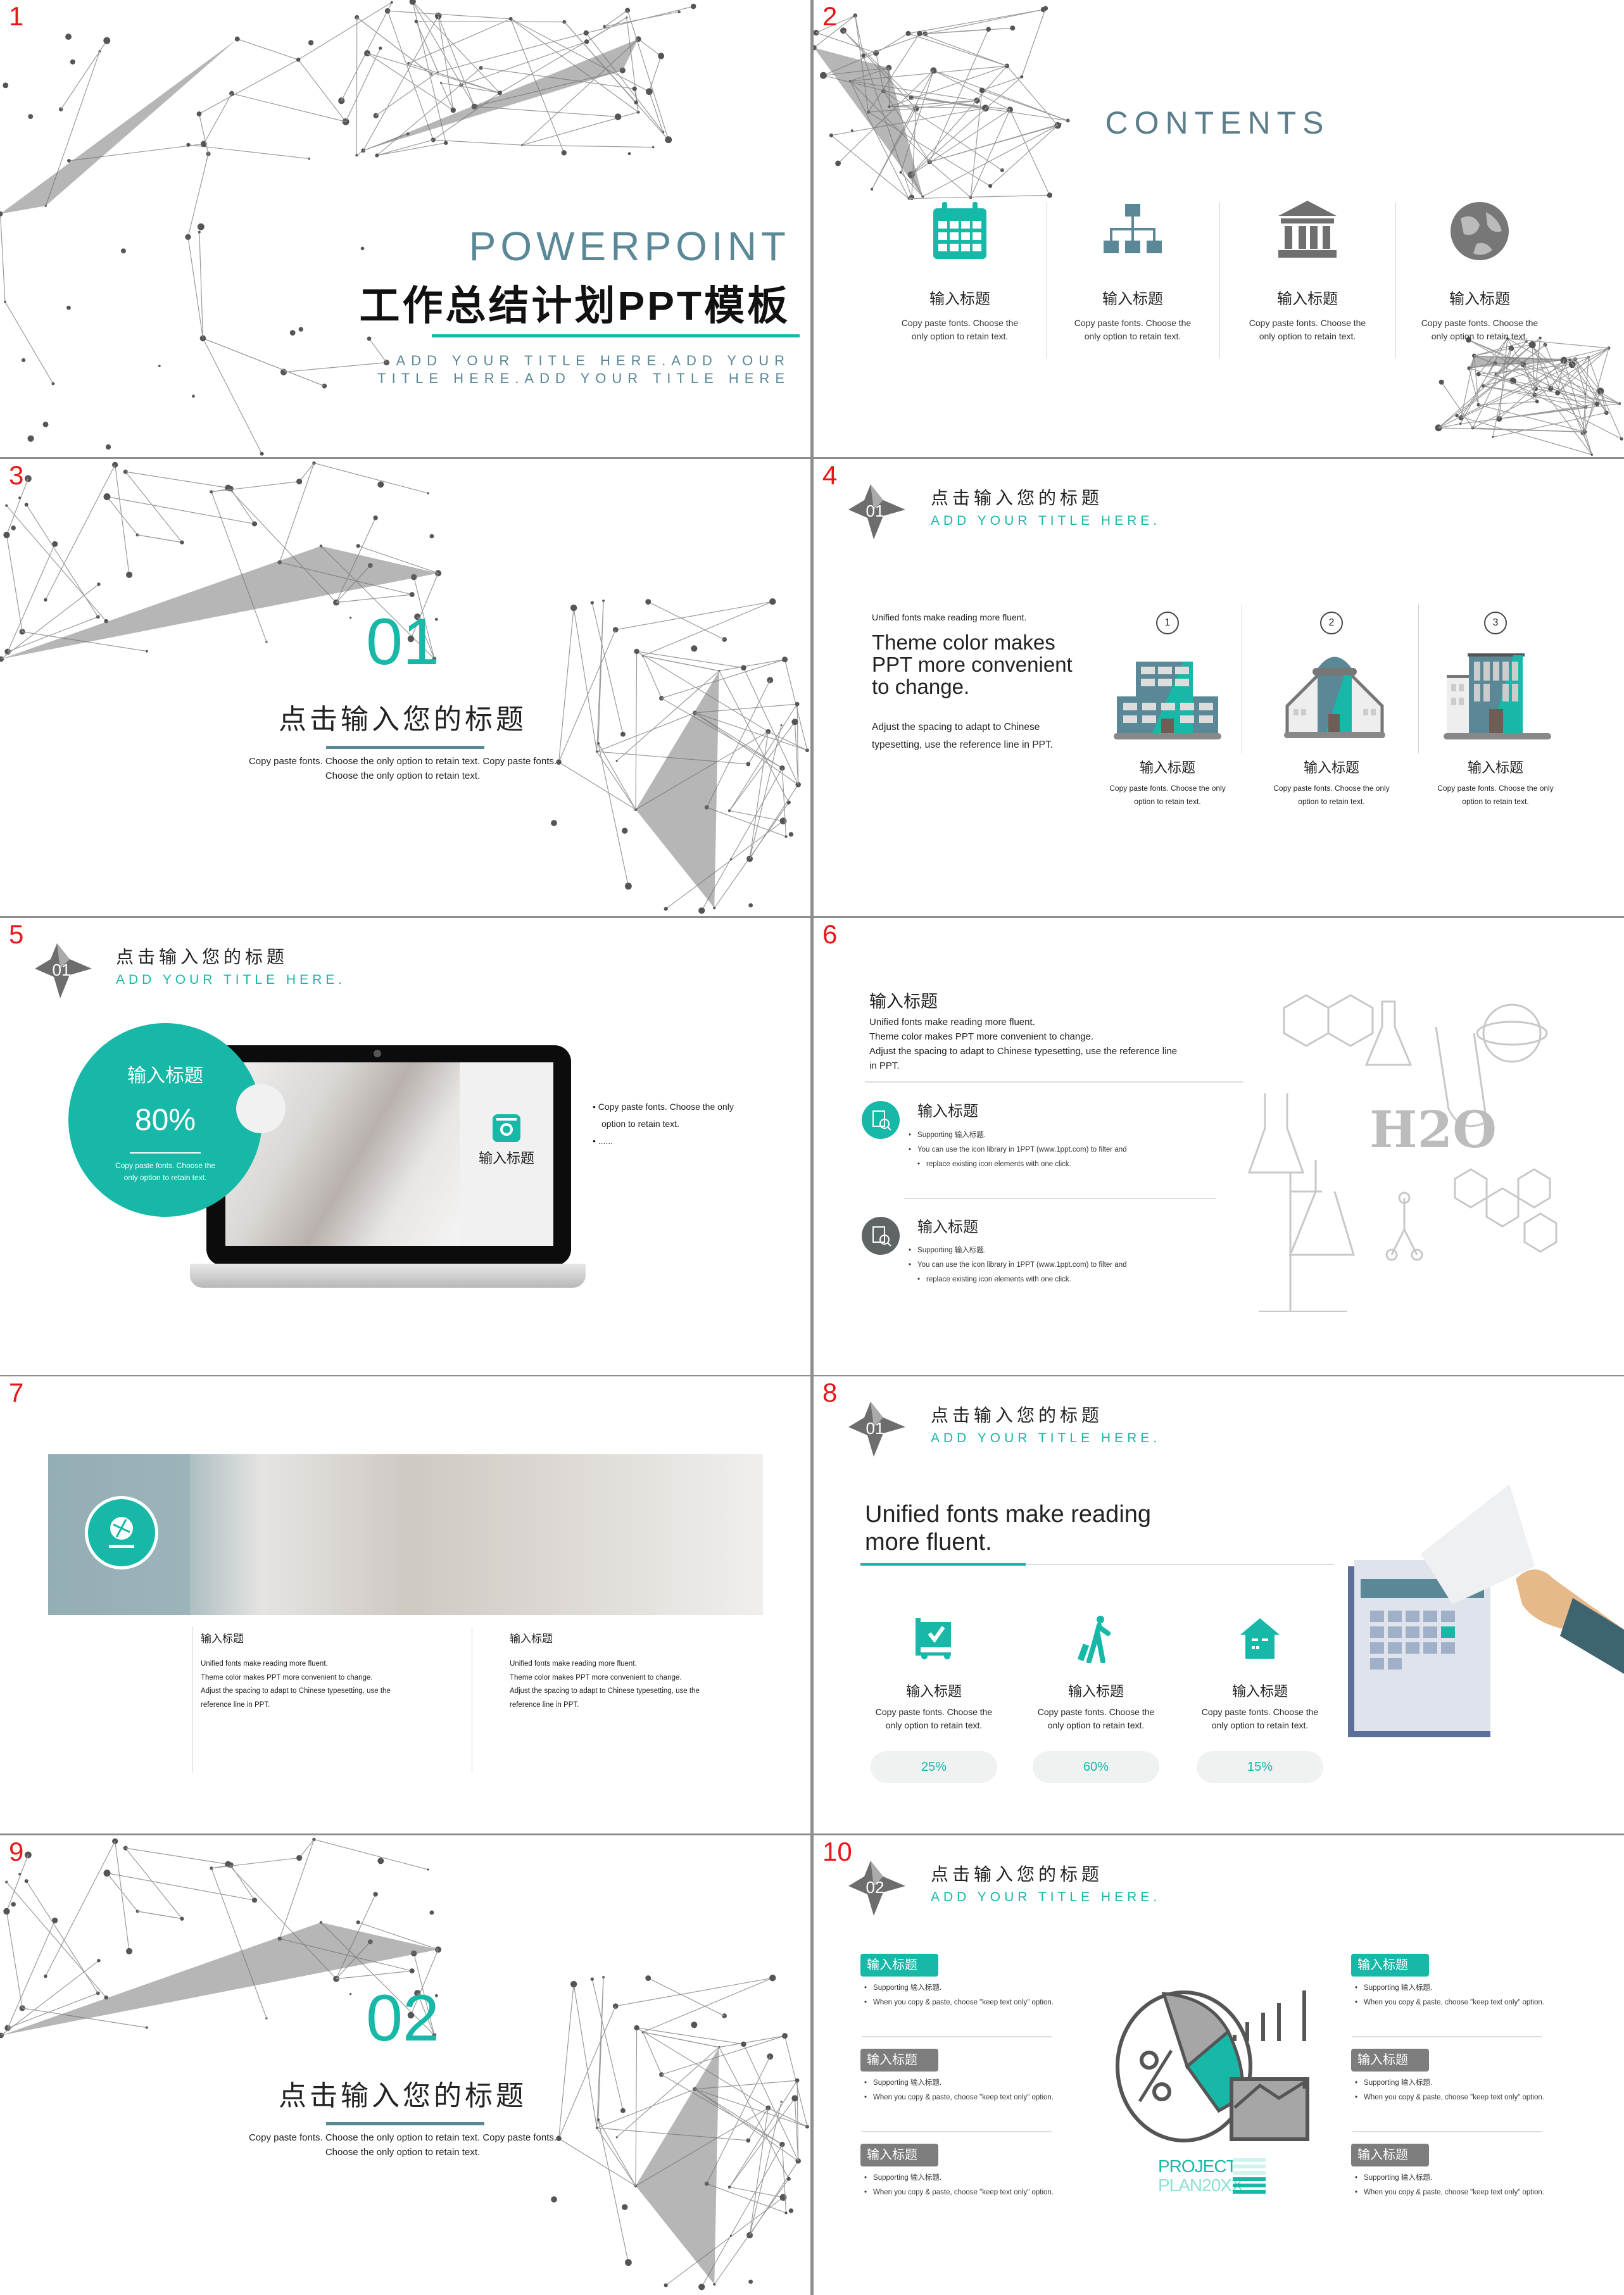 This screenshot has width=1624, height=2295. What do you see at coordinates (506, 1128) in the screenshot?
I see `camera-icon` at bounding box center [506, 1128].